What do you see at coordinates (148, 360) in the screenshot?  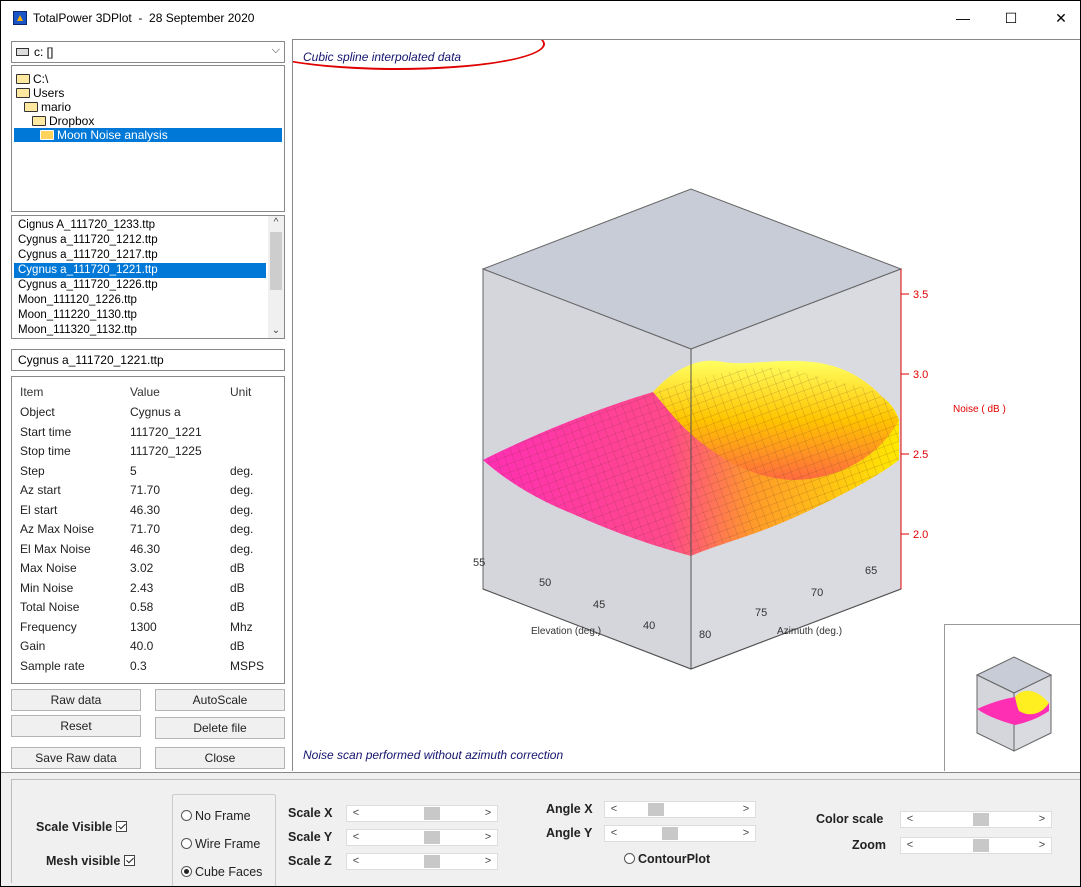 I see `current-file-field: Cygnus a_111720_1221.ttp` at bounding box center [148, 360].